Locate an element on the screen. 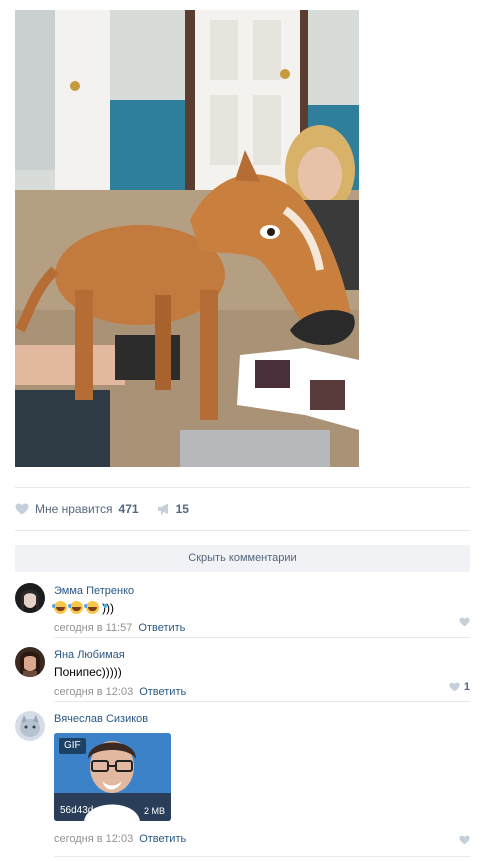 The image size is (484, 861). comment-time: сегодня в 11:57 is located at coordinates (93, 628).